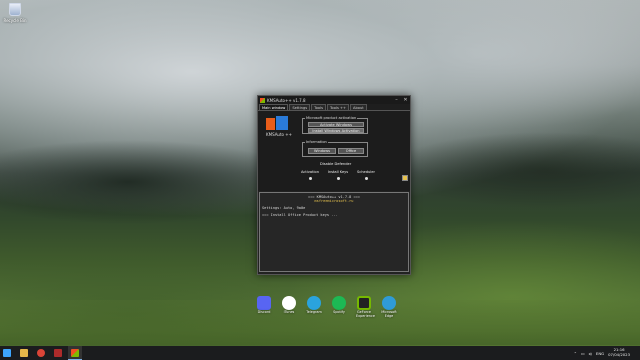 This screenshot has width=640, height=360. I want to click on dock-app-label: GeForce Experience, so click(365, 314).